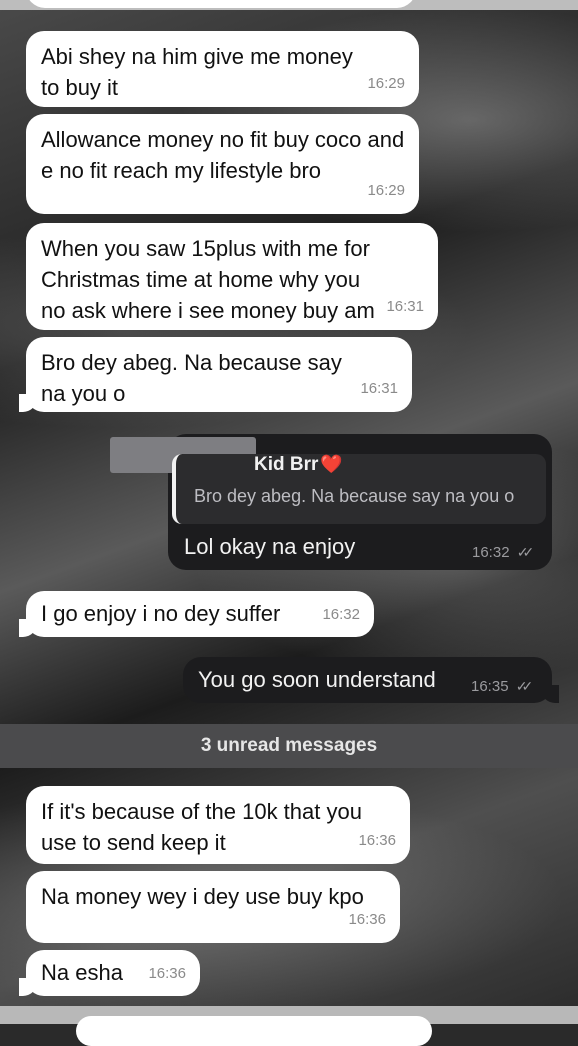  I want to click on next-message-bubble, so click(254, 1031).